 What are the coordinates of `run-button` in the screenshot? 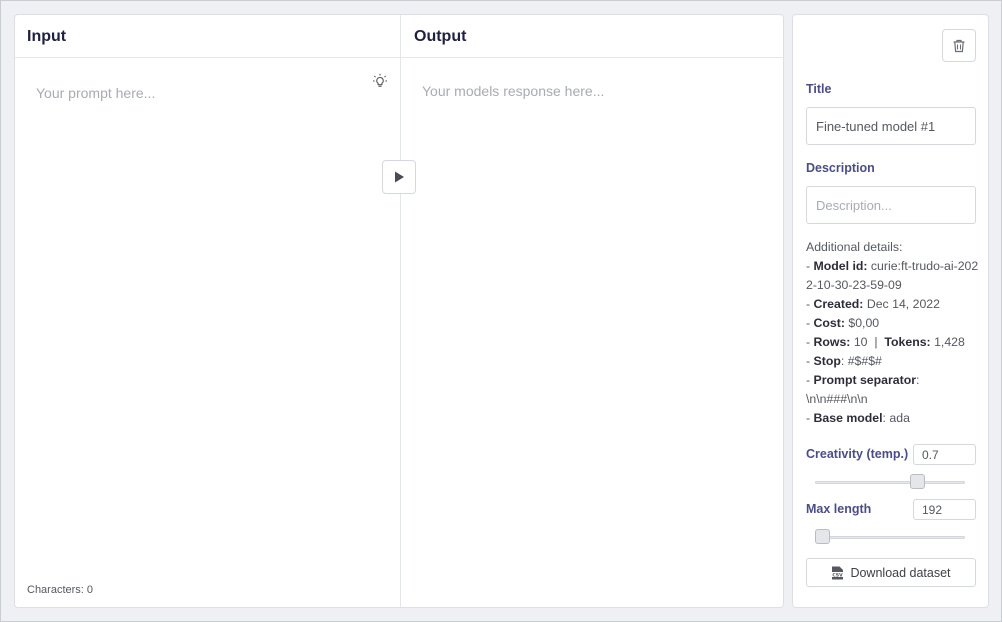 It's located at (399, 177).